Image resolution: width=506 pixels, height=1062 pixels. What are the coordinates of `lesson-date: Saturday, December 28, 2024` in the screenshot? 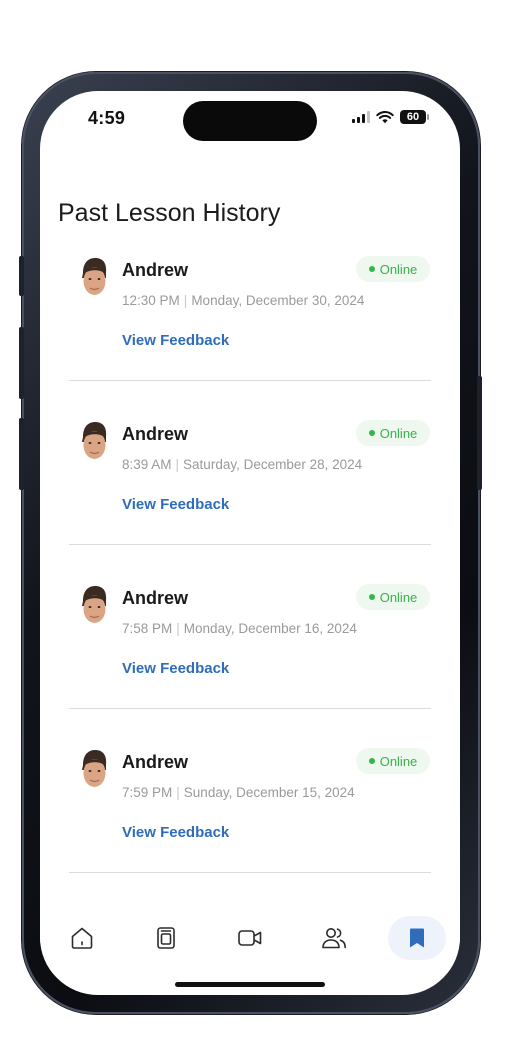 It's located at (273, 464).